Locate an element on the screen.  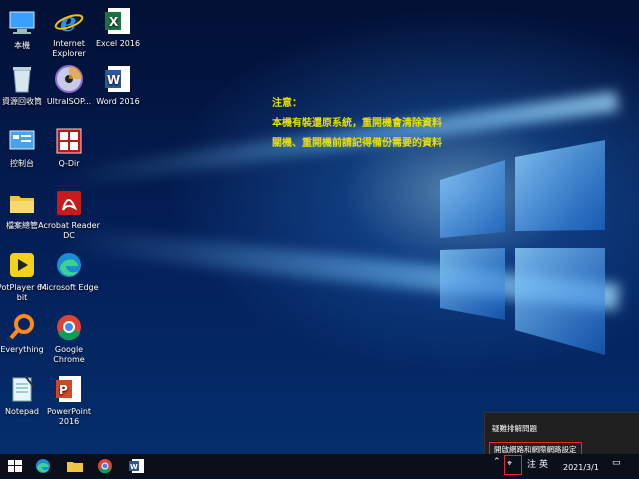
q-dir-icon is located at coordinates (69, 141).